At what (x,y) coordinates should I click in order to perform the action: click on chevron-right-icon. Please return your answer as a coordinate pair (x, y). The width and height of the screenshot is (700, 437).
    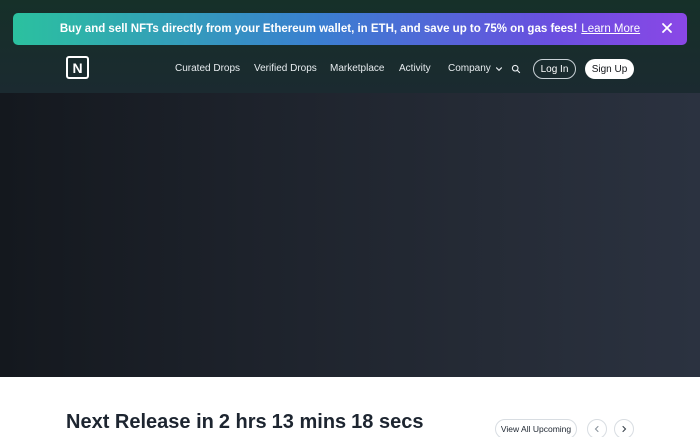
    Looking at the image, I should click on (624, 429).